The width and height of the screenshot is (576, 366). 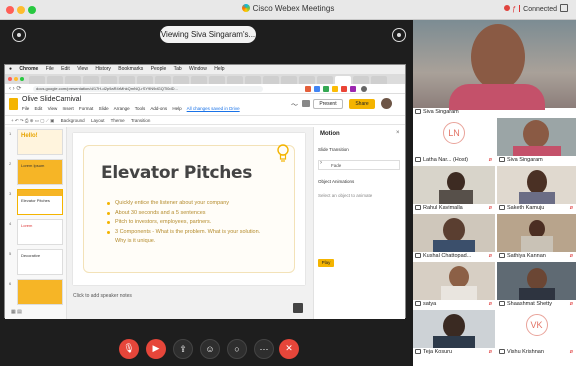 What do you see at coordinates (177, 69) in the screenshot?
I see `menu-tab: Tab` at bounding box center [177, 69].